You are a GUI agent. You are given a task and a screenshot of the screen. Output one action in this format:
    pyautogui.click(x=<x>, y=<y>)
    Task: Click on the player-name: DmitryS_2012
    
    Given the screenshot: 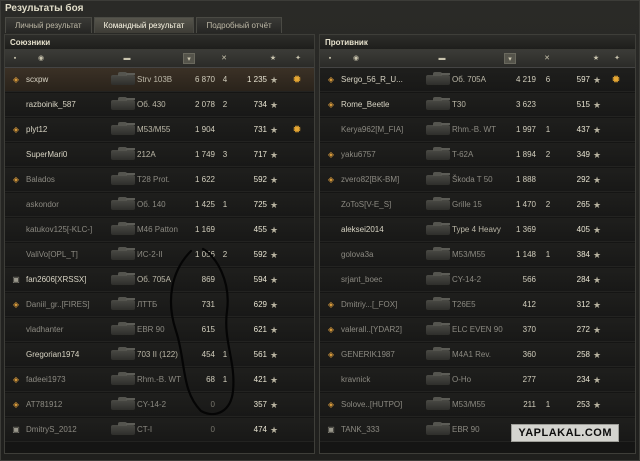 What is the action you would take?
    pyautogui.click(x=68, y=430)
    